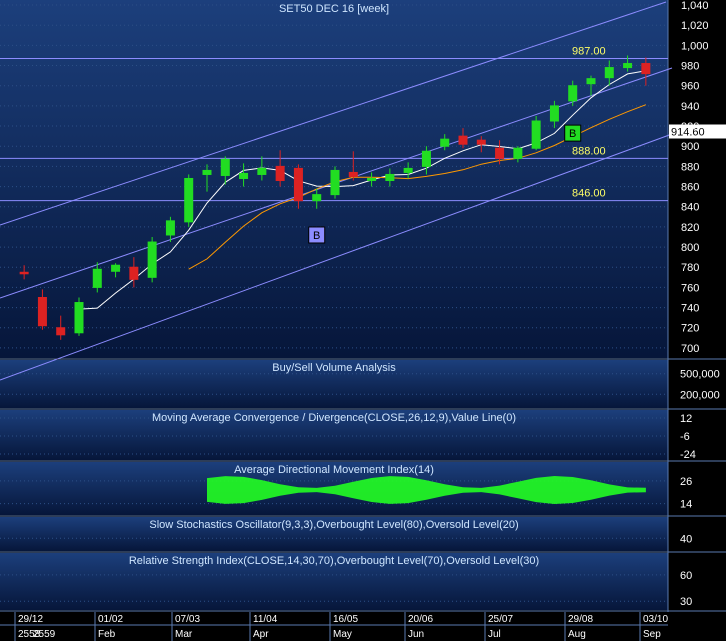  I want to click on price-tick-label: 900, so click(690, 147).